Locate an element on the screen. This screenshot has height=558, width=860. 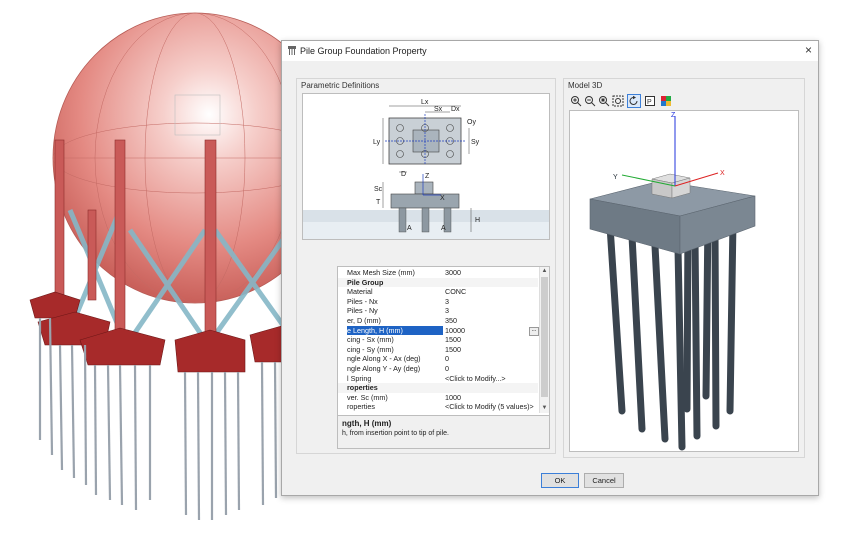
a-label-right: A is located at coordinates (443, 228).